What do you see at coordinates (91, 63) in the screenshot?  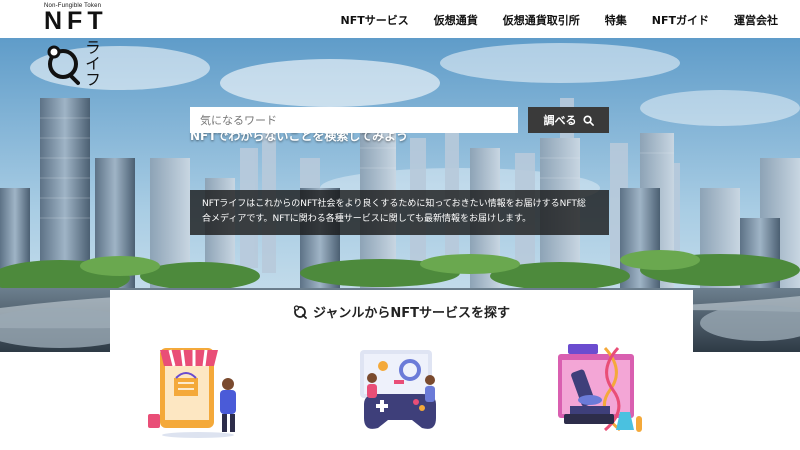 I see `logo-kana: ライフ` at bounding box center [91, 63].